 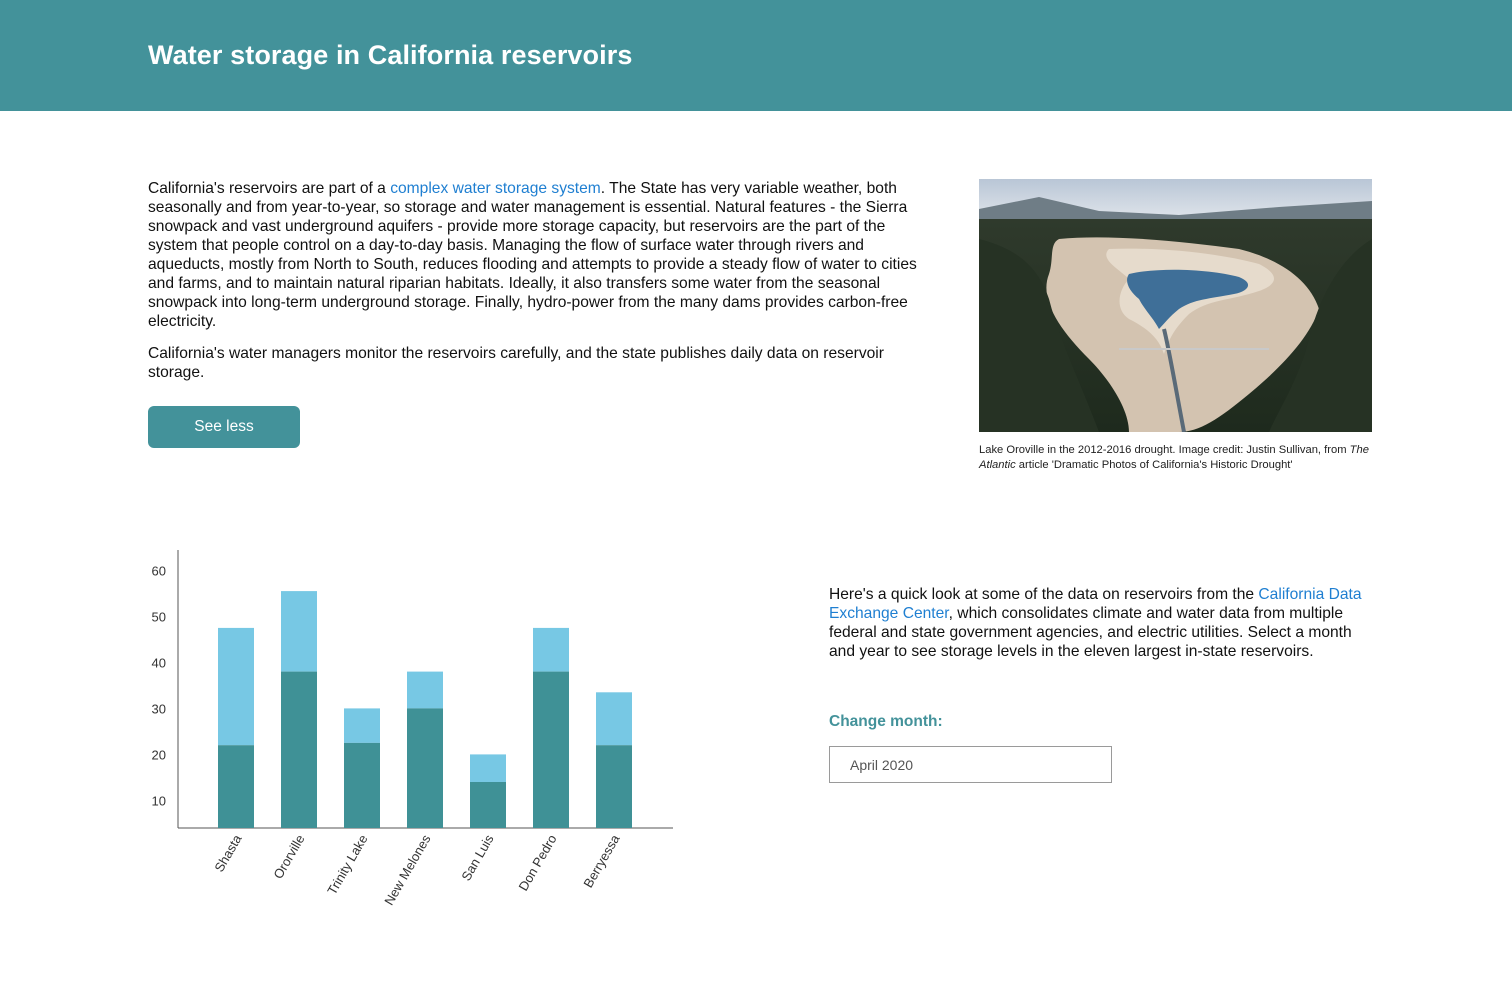 I want to click on y-tick-label: 50, so click(x=159, y=616).